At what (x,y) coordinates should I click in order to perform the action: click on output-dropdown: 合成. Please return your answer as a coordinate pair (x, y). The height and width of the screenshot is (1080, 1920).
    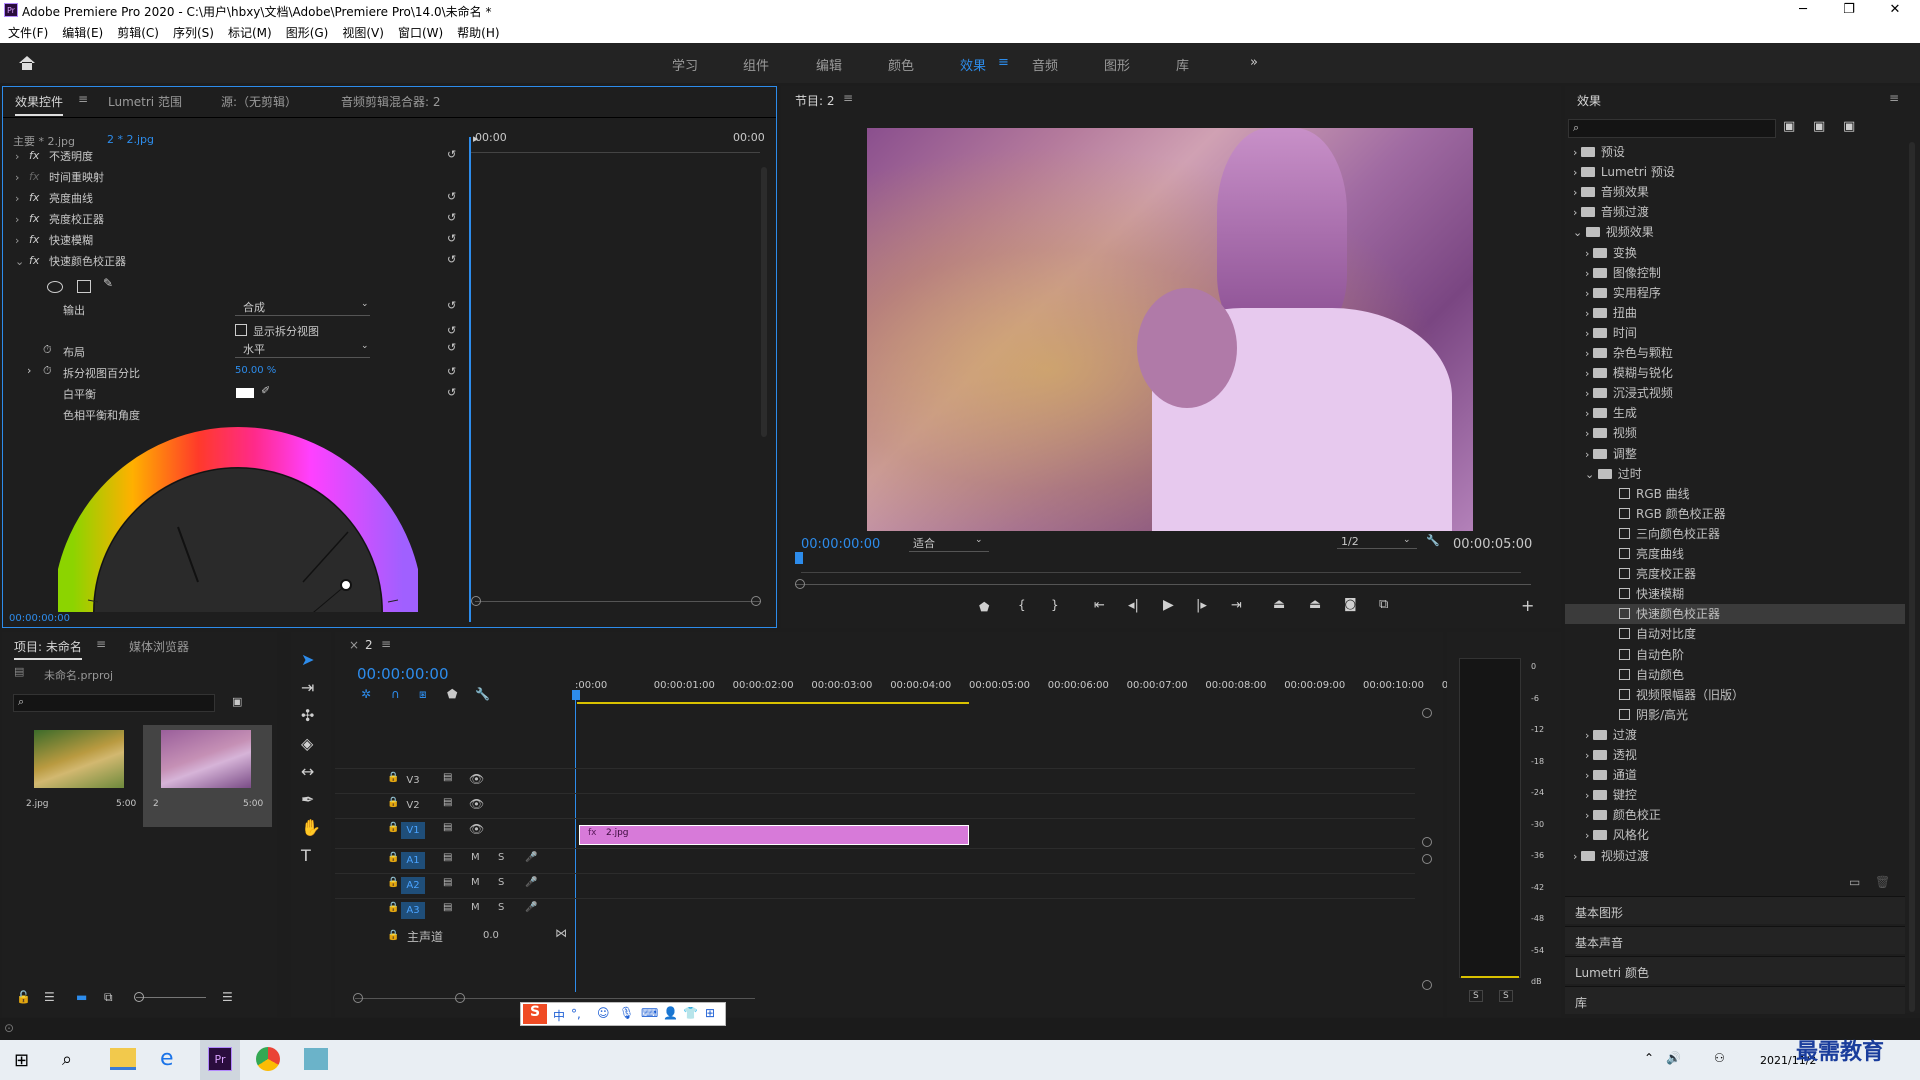
    Looking at the image, I should click on (302, 307).